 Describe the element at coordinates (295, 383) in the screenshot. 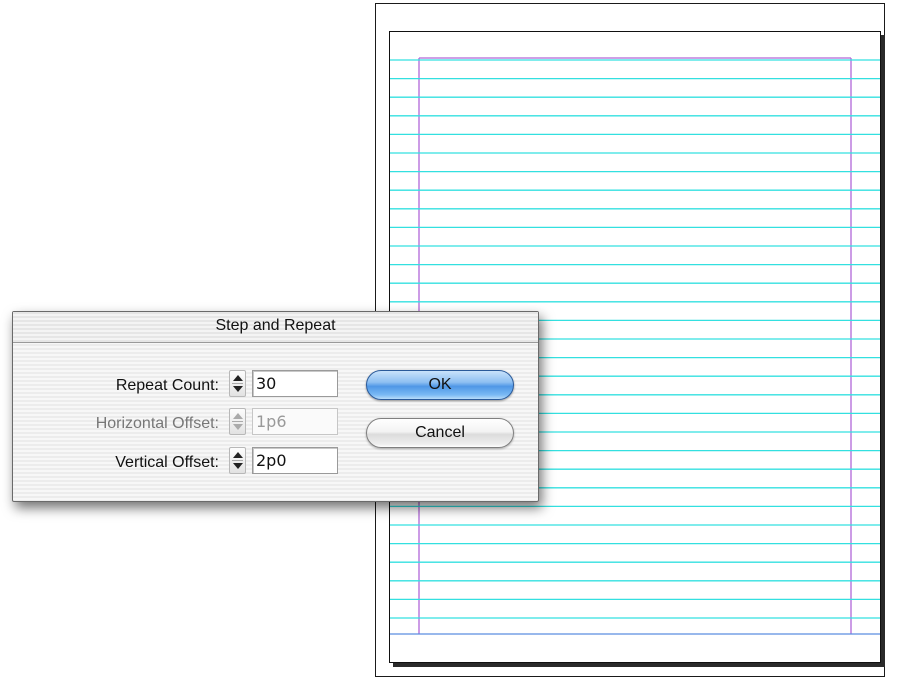

I see `repeat-count-input: 30` at that location.